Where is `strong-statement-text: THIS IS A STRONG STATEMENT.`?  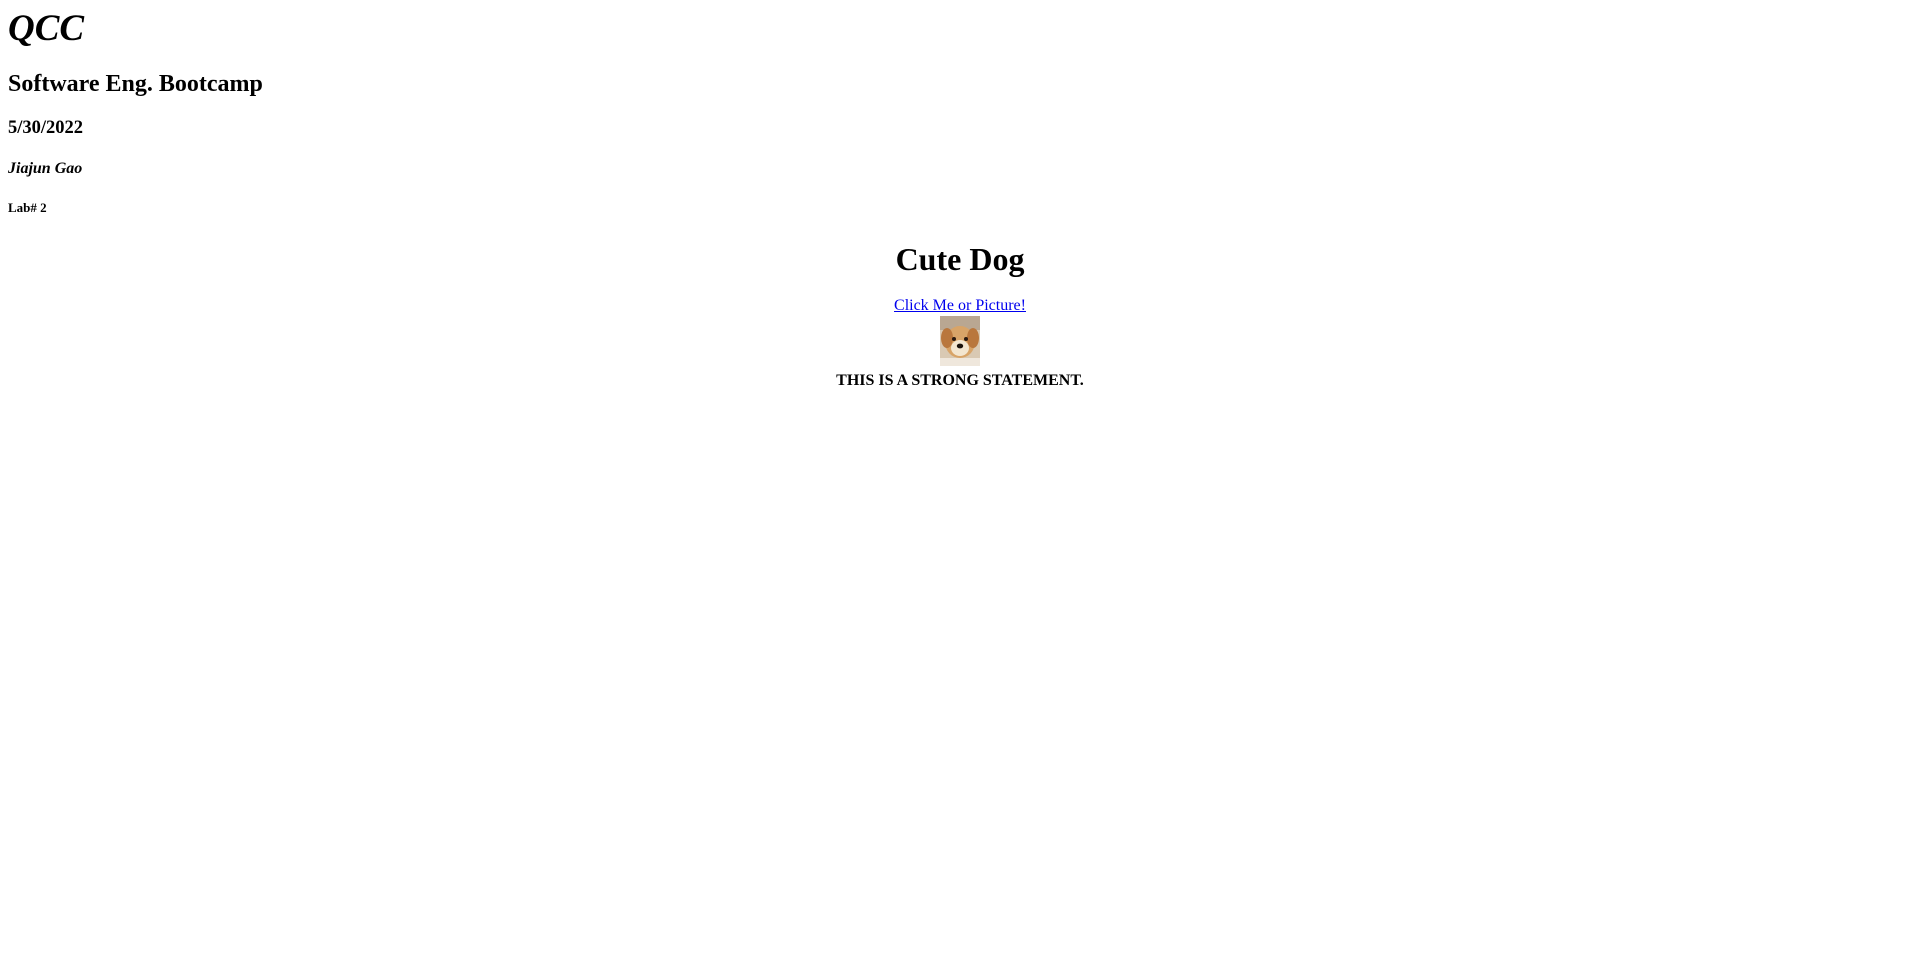 strong-statement-text: THIS IS A STRONG STATEMENT. is located at coordinates (960, 381).